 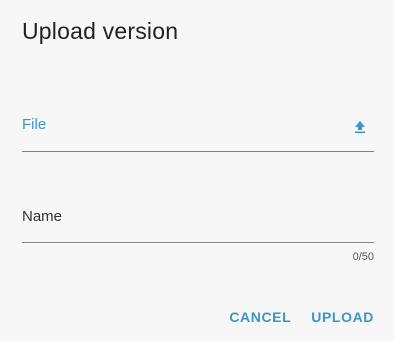 I want to click on name-field: Name, so click(x=198, y=222).